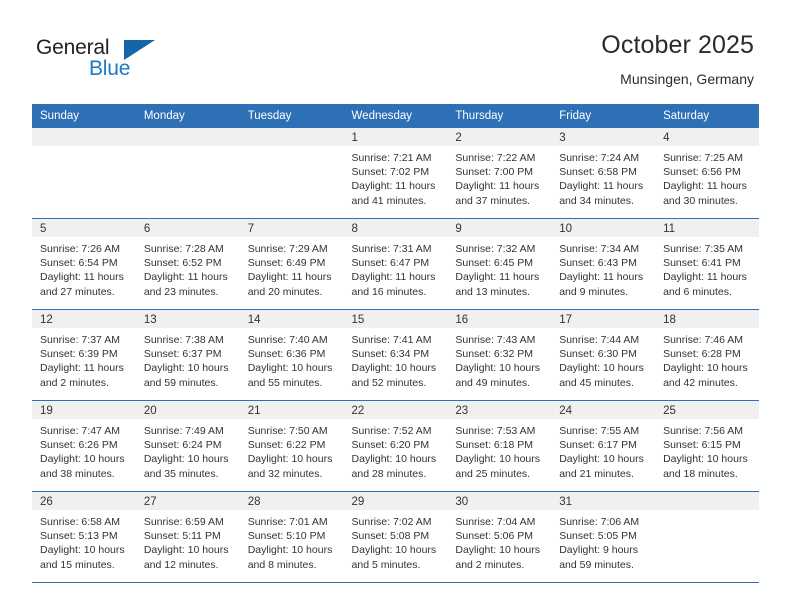 This screenshot has width=792, height=612. I want to click on day-detail-sunrise: Sunrise: 7:01 AM, so click(287, 522).